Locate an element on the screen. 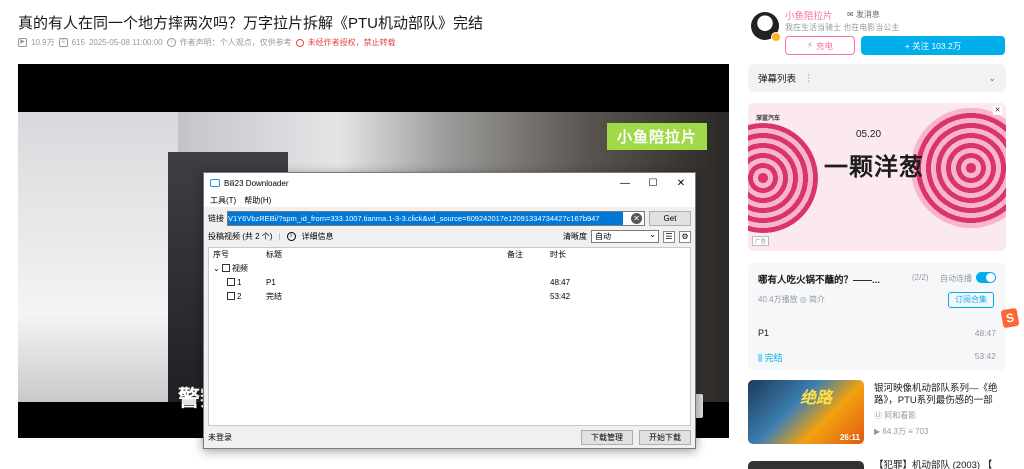 This screenshot has height=469, width=1024. window-controls: — ☐ ✕ is located at coordinates (653, 183).